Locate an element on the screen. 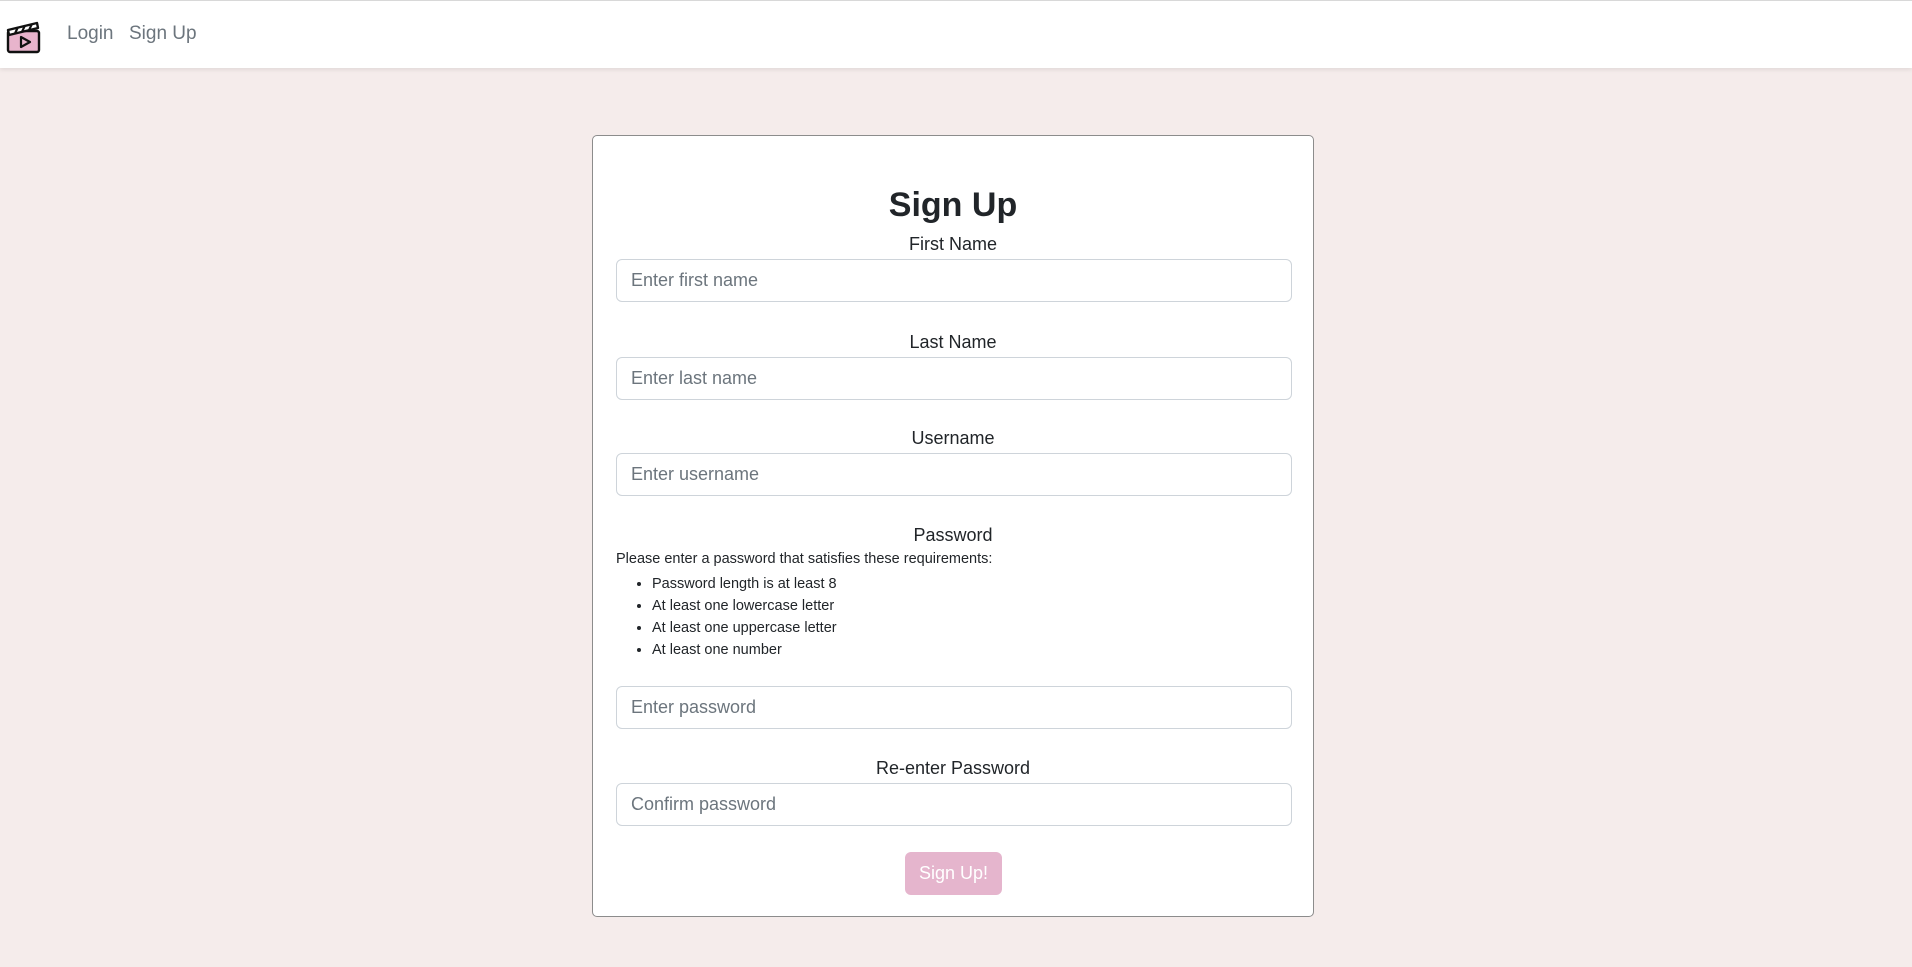 The image size is (1912, 967). password-label: Password is located at coordinates (953, 535).